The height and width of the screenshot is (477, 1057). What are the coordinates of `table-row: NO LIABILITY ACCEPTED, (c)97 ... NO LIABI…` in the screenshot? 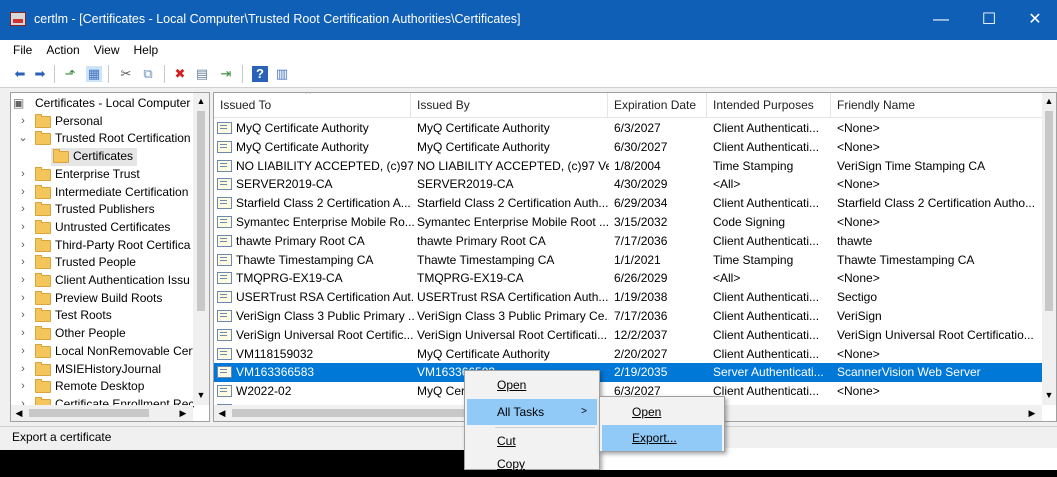 It's located at (629, 166).